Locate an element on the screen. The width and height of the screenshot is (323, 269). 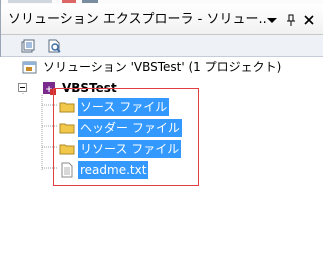
tree-item-solution: ソリューション 'VBSTest' (1 プロジェクト) is located at coordinates (161, 67).